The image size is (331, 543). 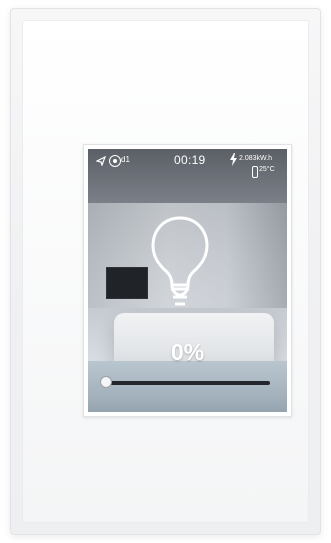 I want to click on room-floor-image, so click(x=187, y=386).